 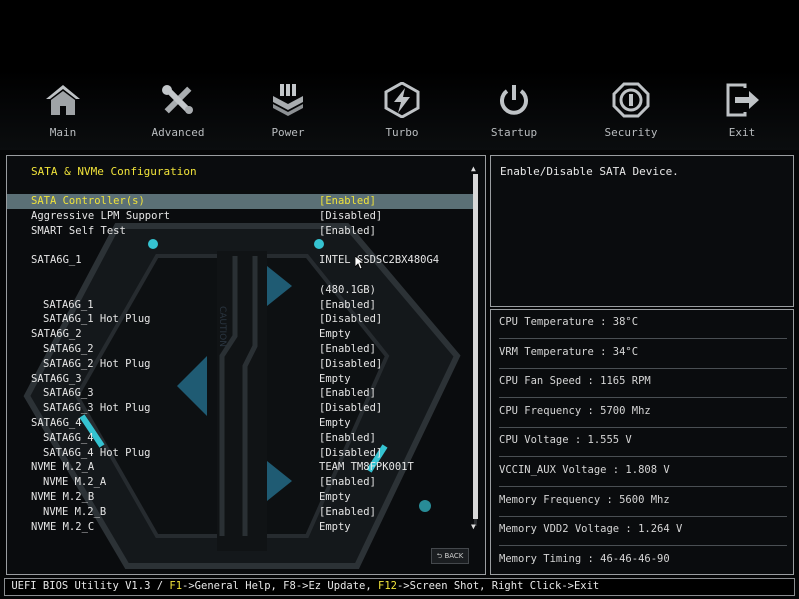 I want to click on nav-main: Main, so click(x=63, y=111).